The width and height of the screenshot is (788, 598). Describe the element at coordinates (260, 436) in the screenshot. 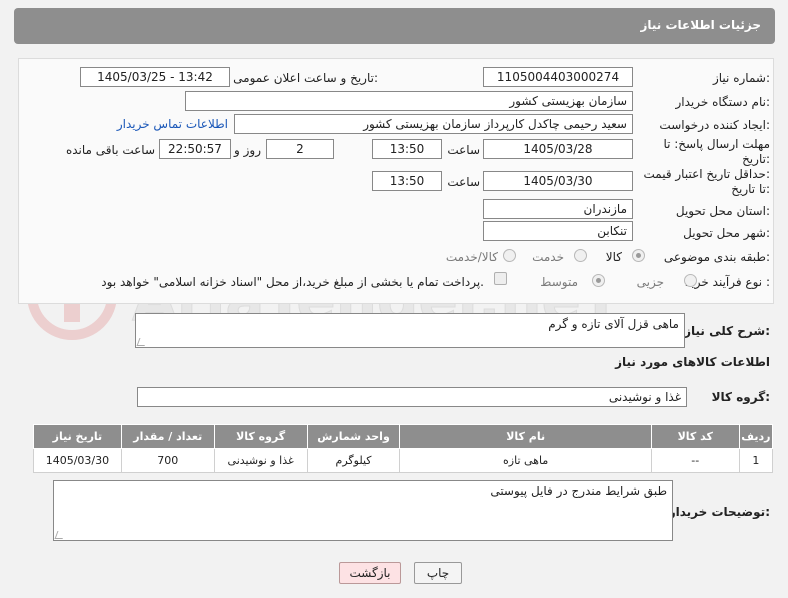

I see `col-goods-group: گروه کالا` at that location.